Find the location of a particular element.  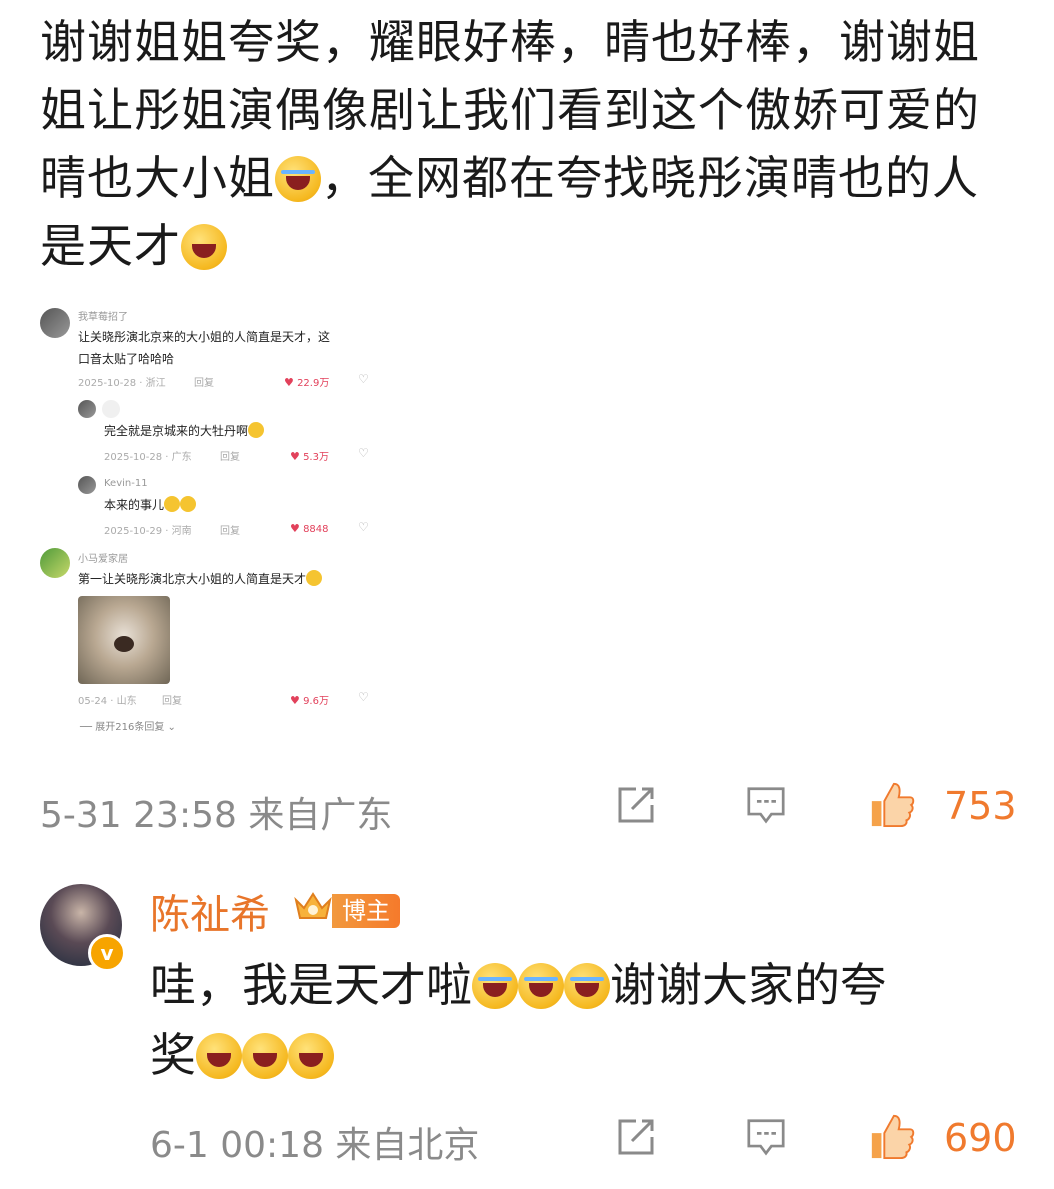

comment-date: 2025-10-28 · 广东 is located at coordinates (148, 457).